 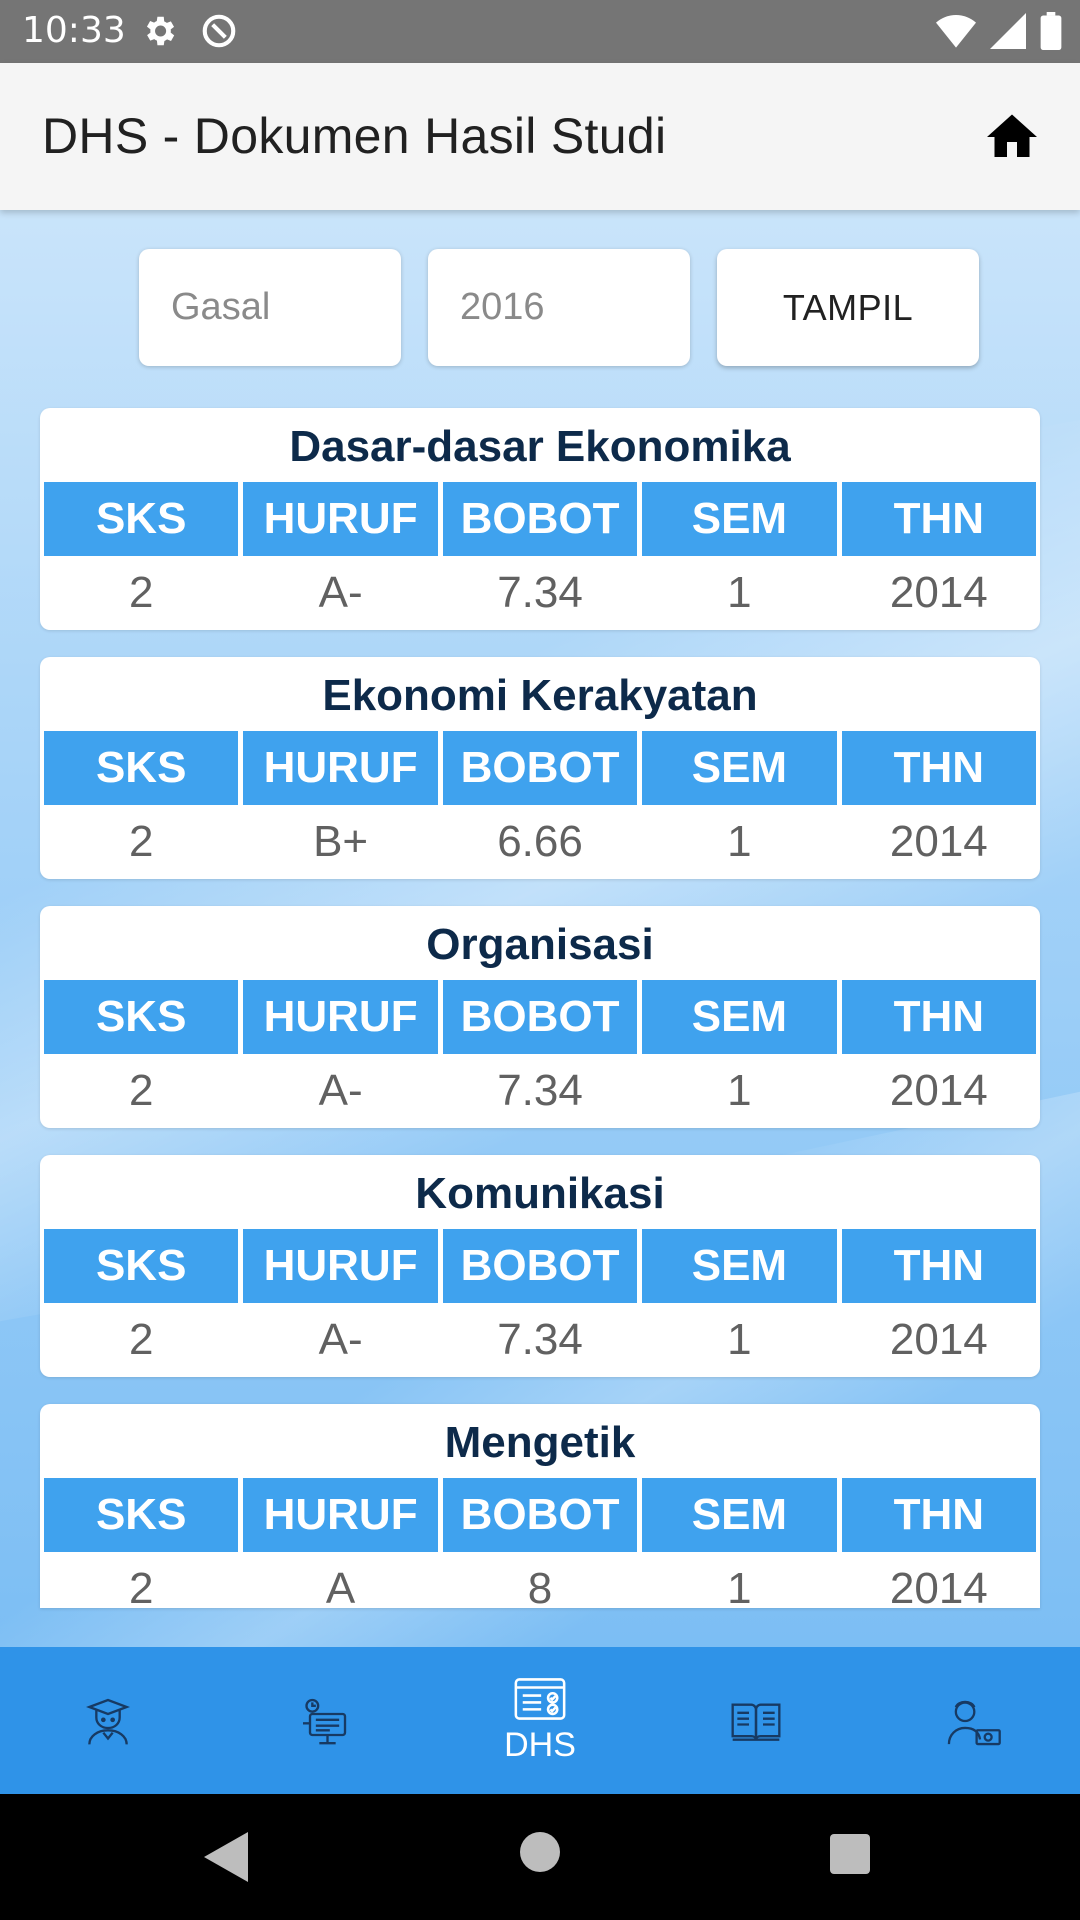 What do you see at coordinates (540, 1193) in the screenshot?
I see `course-name: Komunikasi` at bounding box center [540, 1193].